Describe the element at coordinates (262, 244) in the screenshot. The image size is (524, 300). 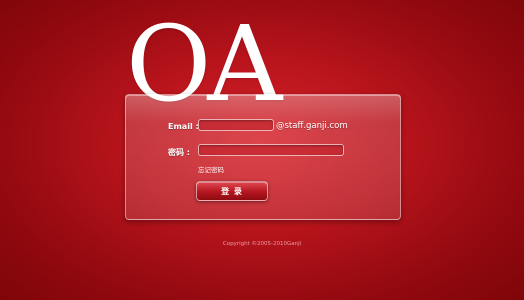
I see `copyright-text: Copyright ©2005-2010Ganji` at that location.